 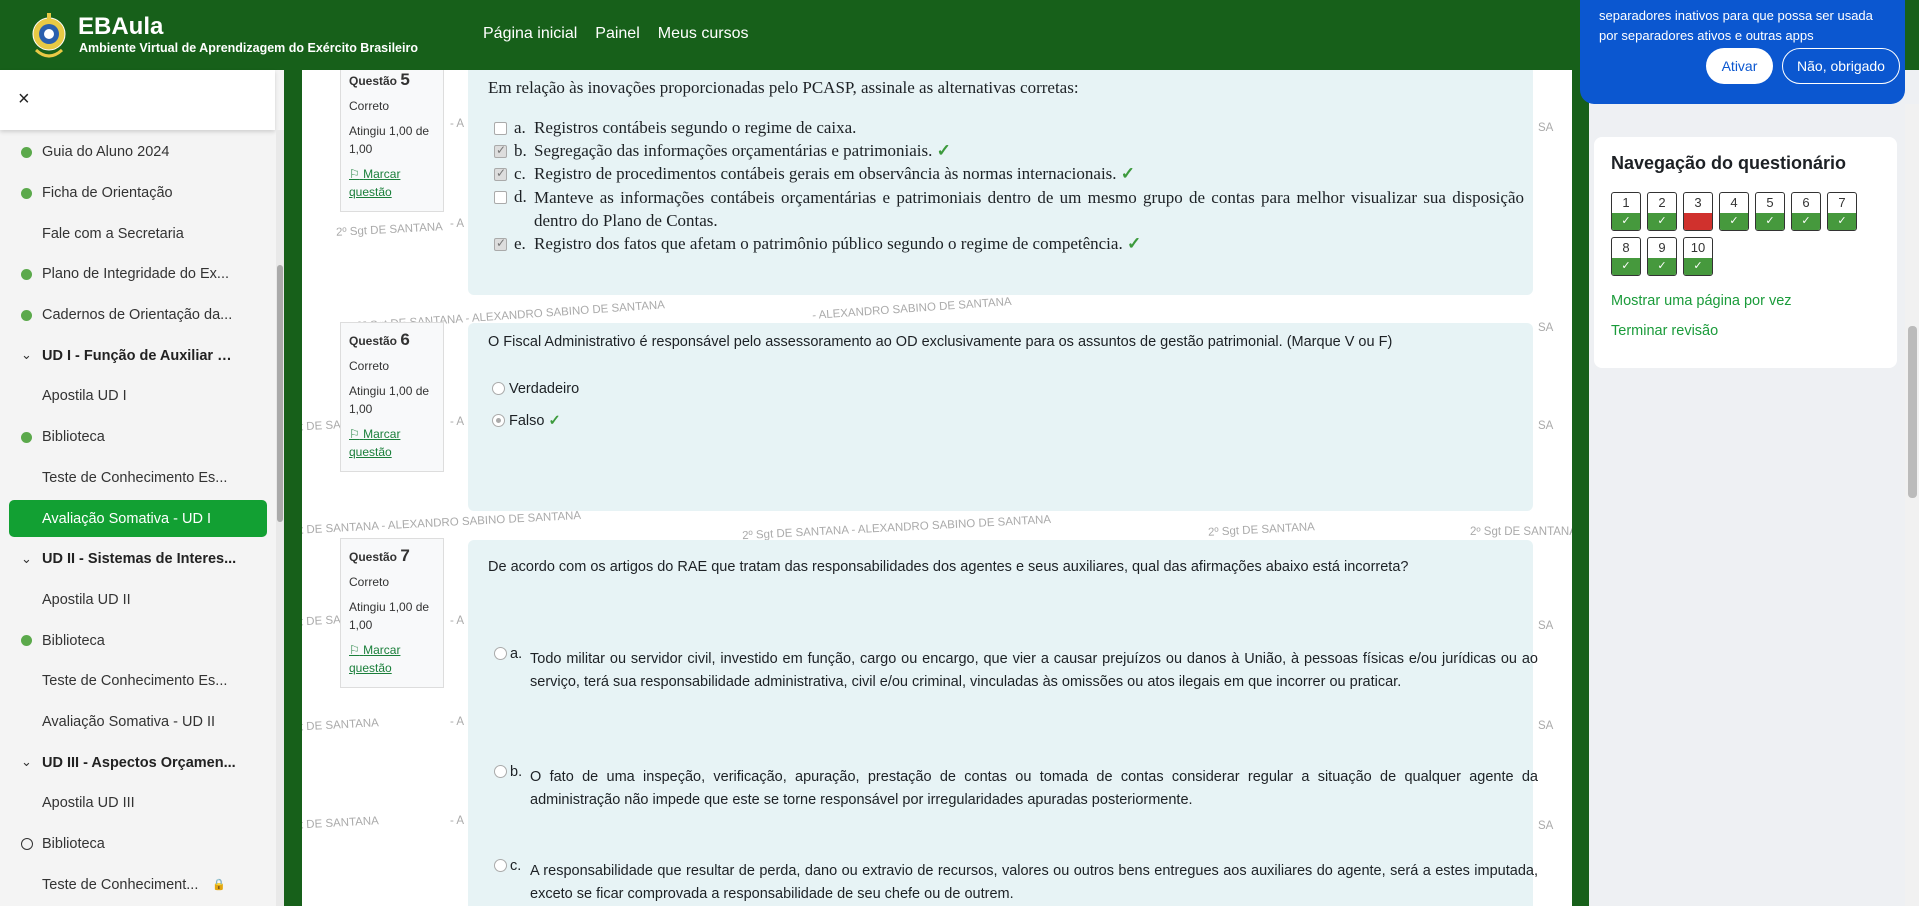 What do you see at coordinates (1734, 211) in the screenshot?
I see `quiz-nav-button: 4 ✓` at bounding box center [1734, 211].